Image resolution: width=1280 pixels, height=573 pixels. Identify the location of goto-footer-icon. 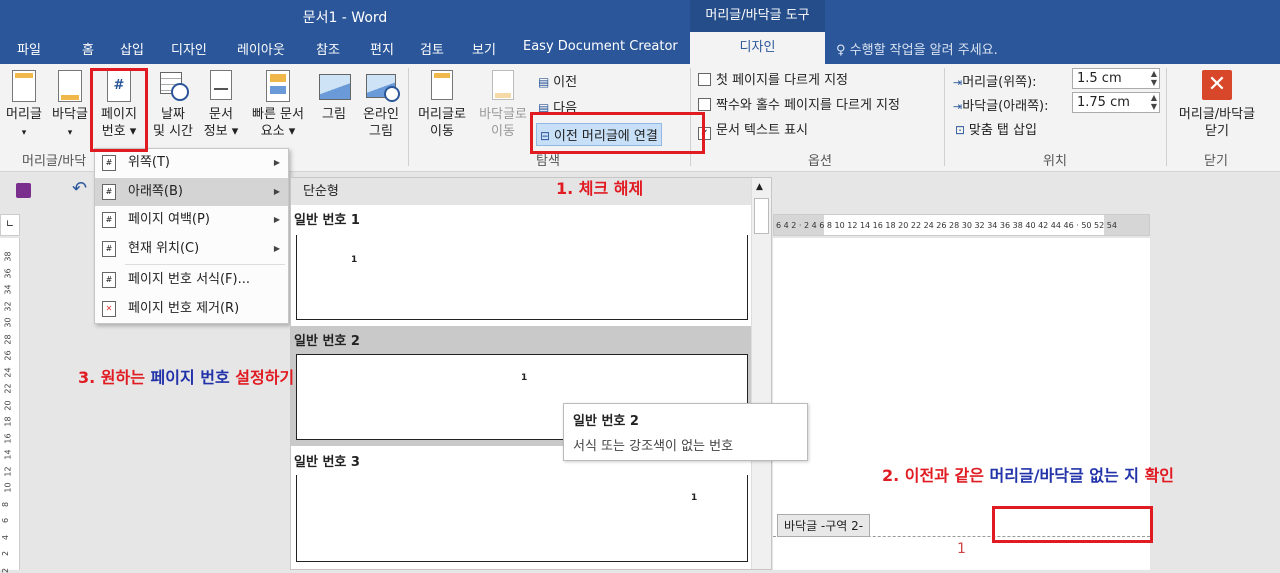
(503, 87).